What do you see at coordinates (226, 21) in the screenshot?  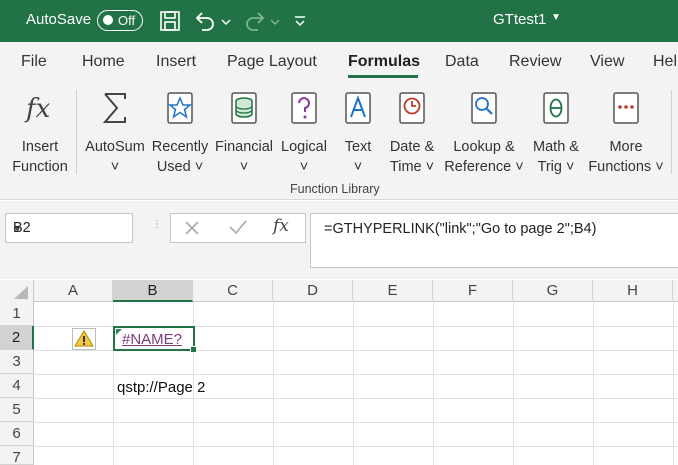 I see `undo-dropdown-icon` at bounding box center [226, 21].